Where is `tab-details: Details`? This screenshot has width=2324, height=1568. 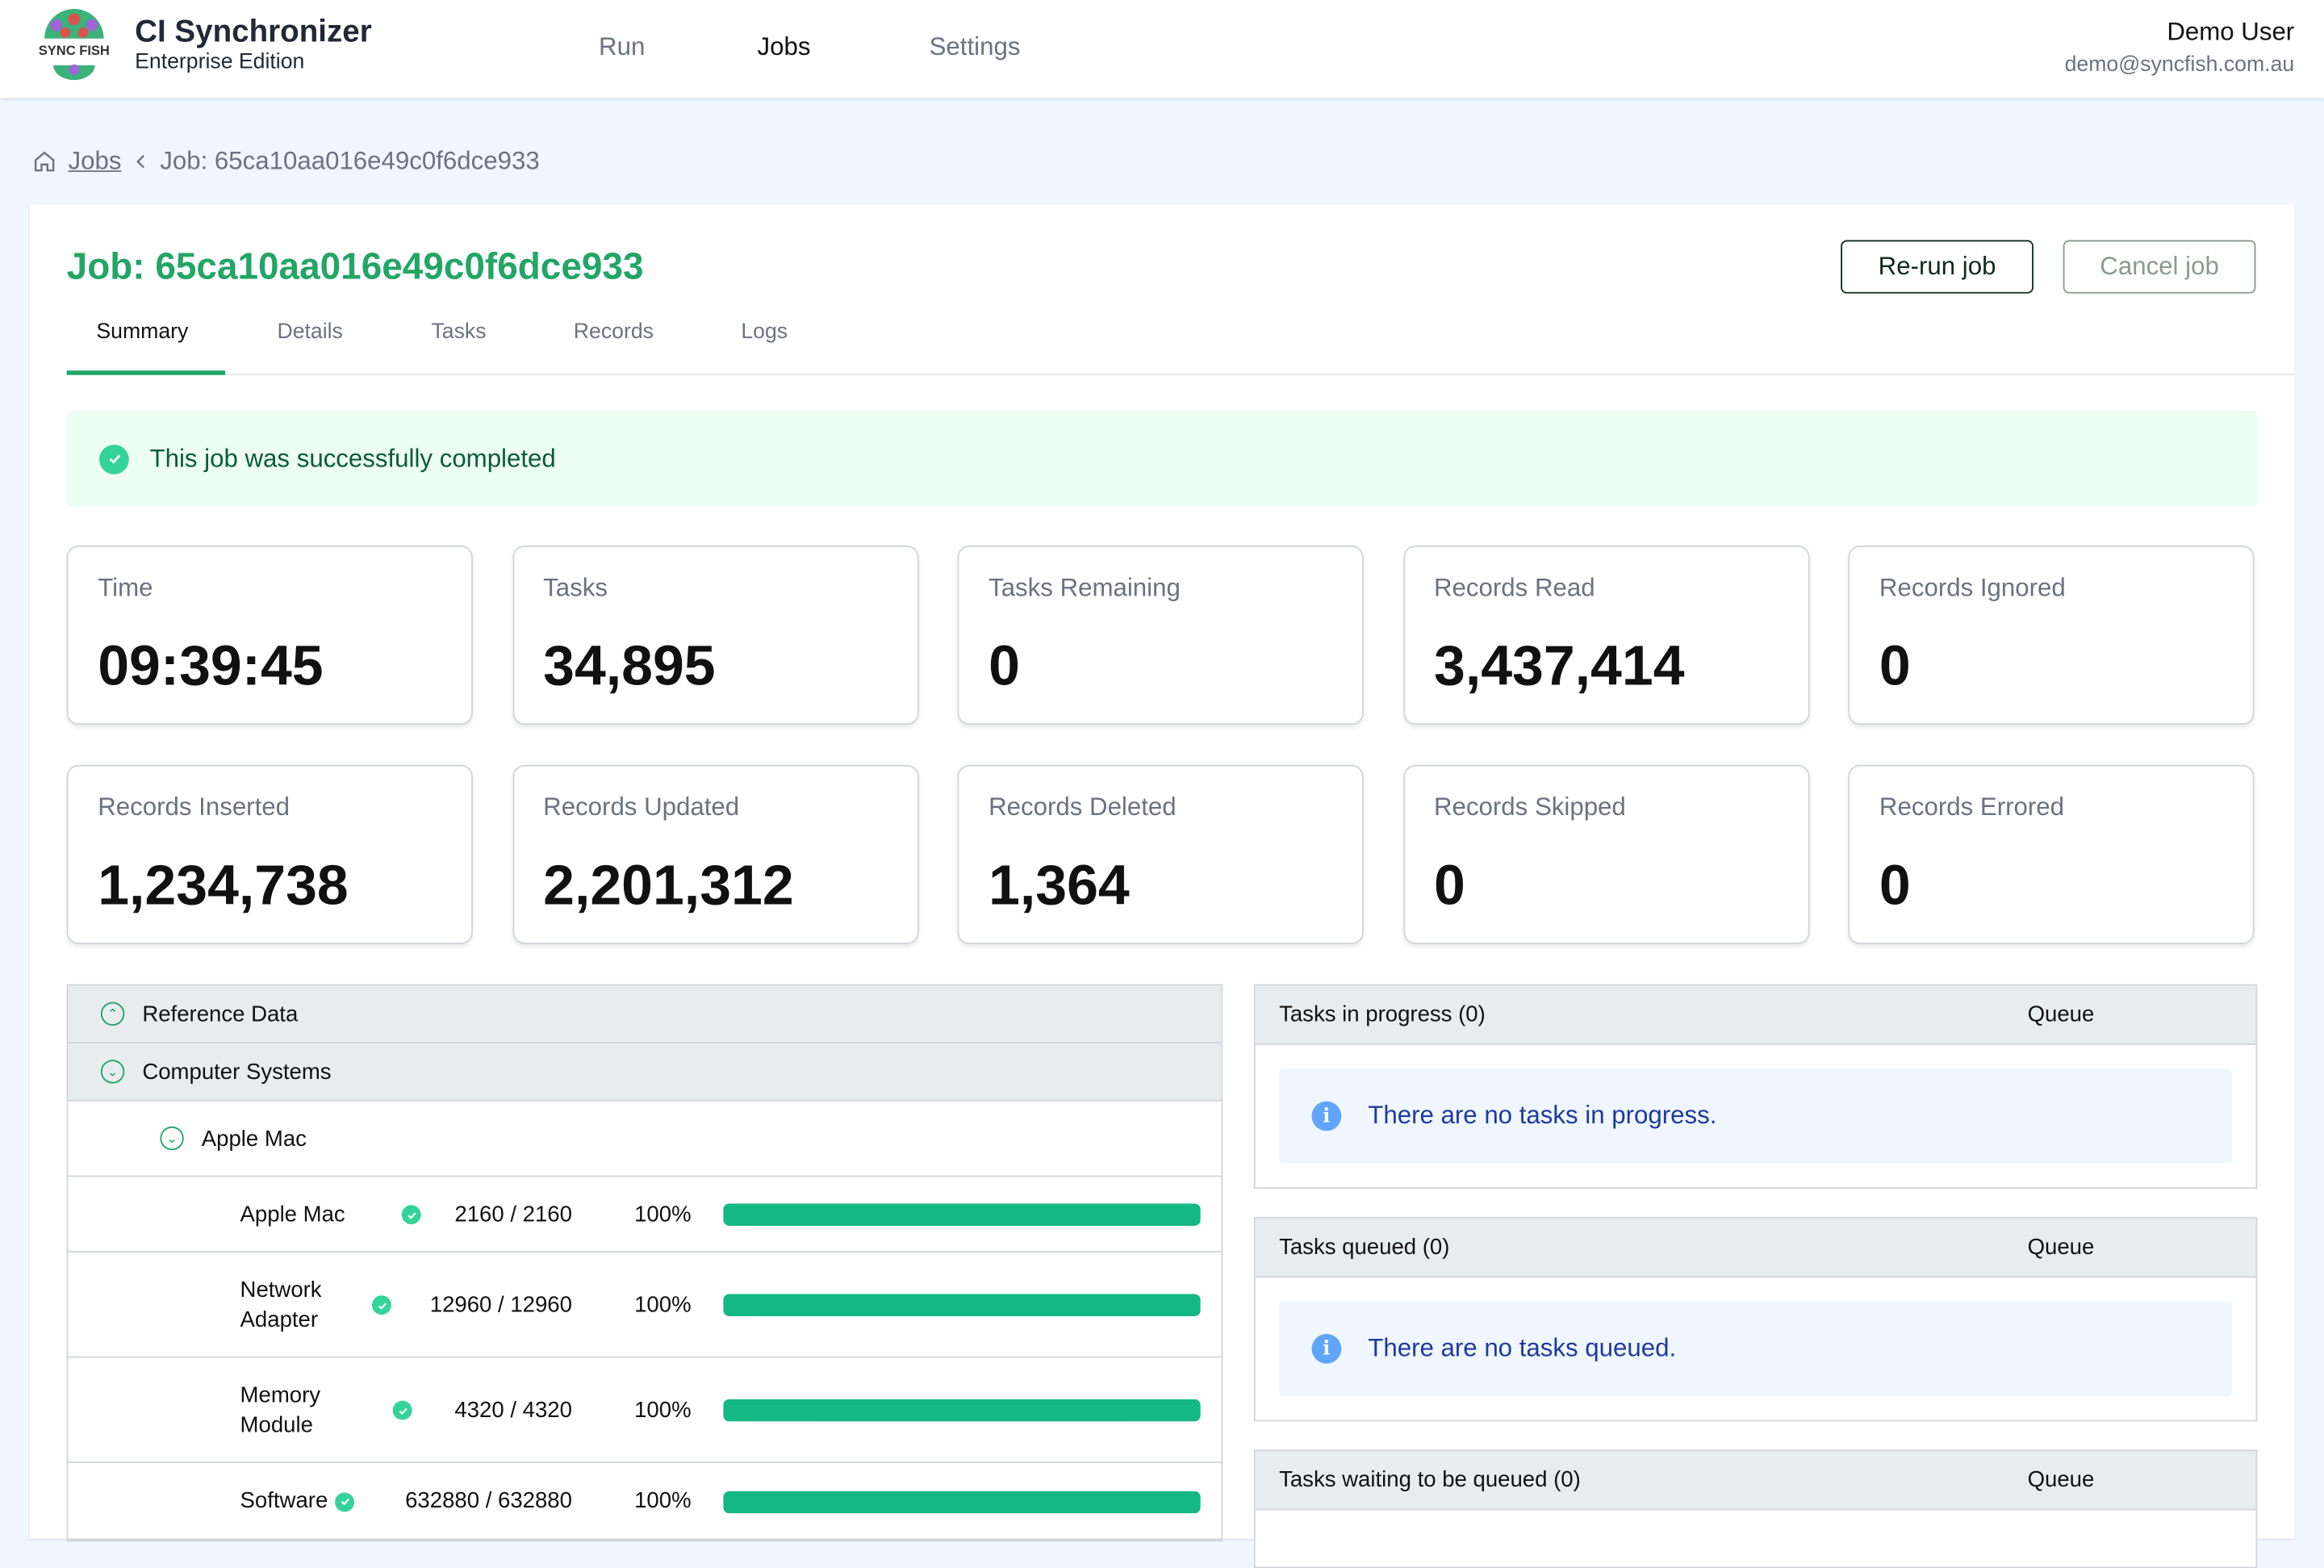 tab-details: Details is located at coordinates (309, 332).